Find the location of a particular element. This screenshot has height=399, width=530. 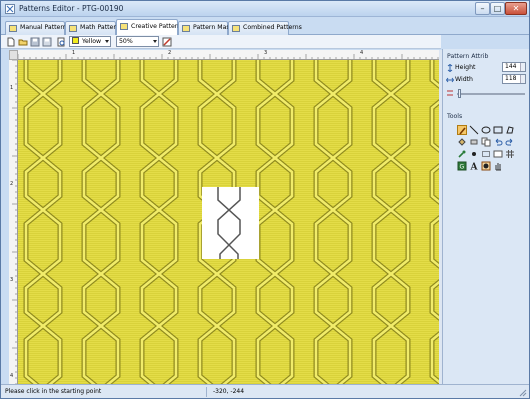

polygon-tool-icon is located at coordinates (510, 130).